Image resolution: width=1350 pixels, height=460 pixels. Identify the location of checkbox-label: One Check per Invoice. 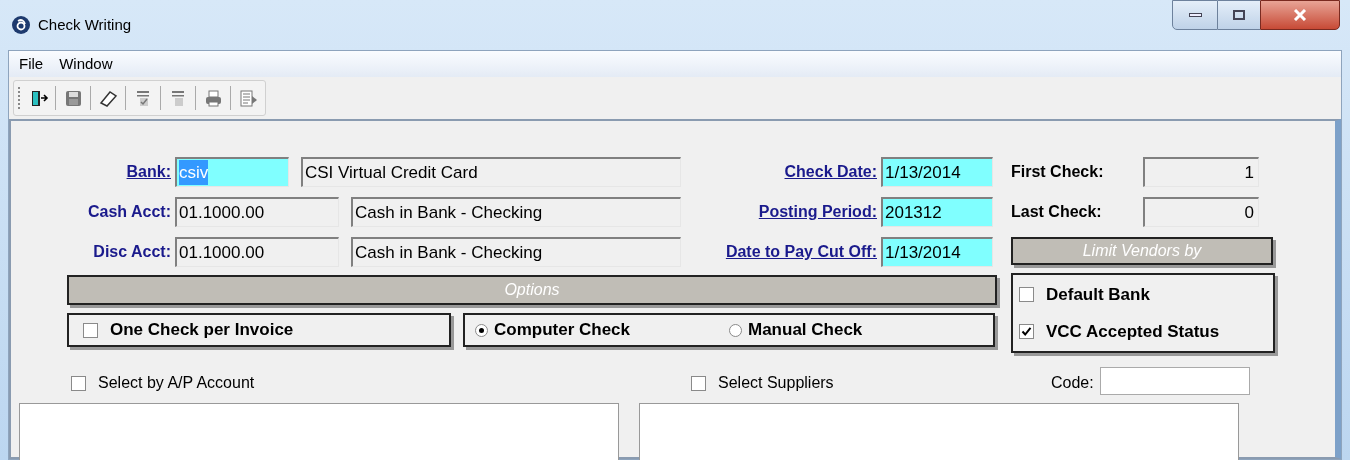
(202, 330).